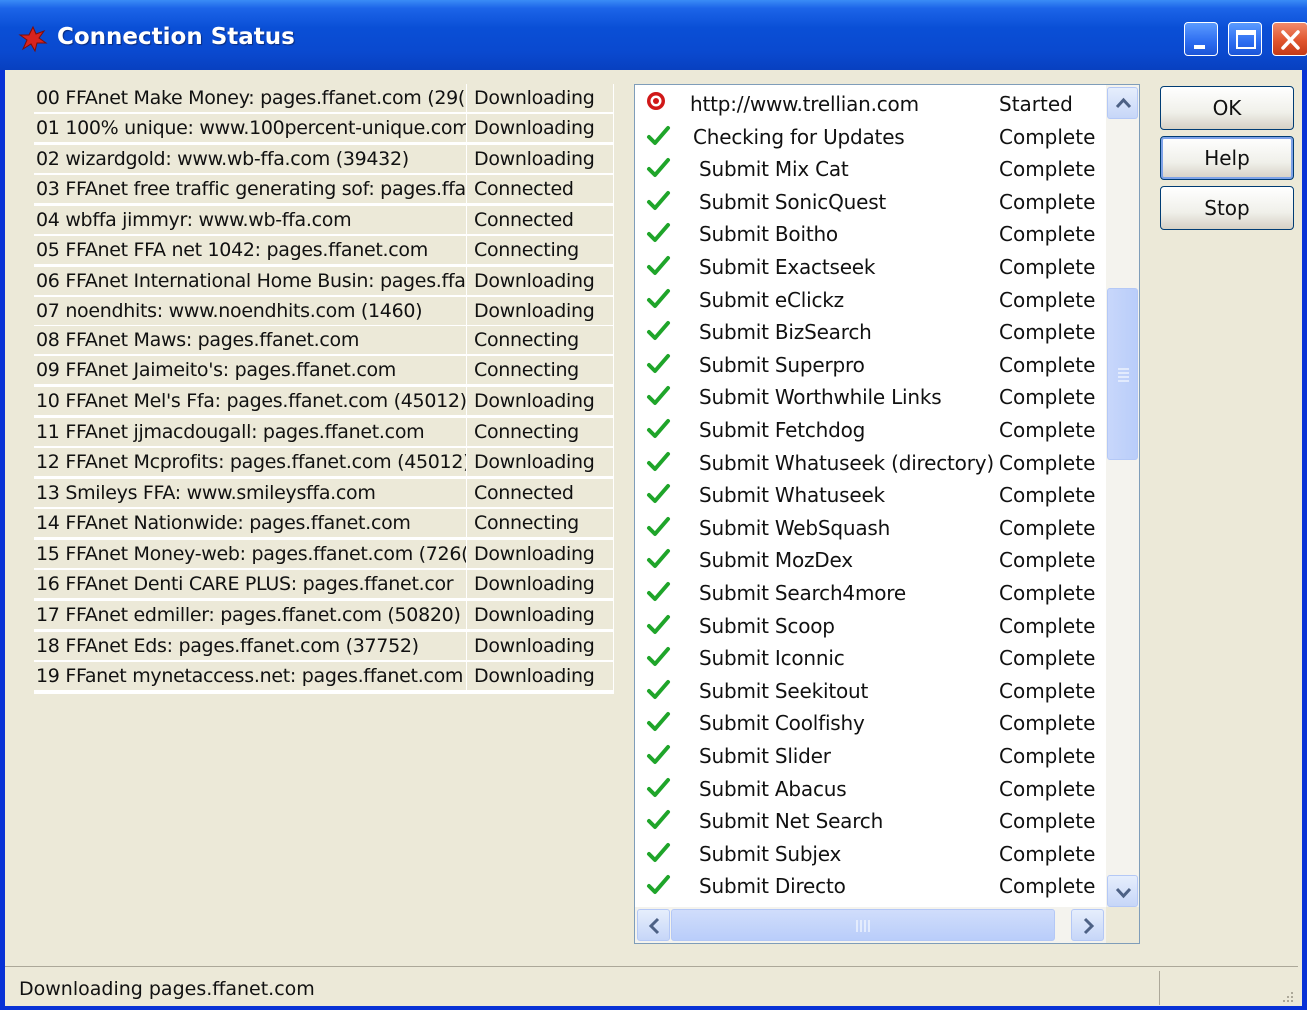  What do you see at coordinates (540, 462) in the screenshot?
I see `connection-status: Downloading` at bounding box center [540, 462].